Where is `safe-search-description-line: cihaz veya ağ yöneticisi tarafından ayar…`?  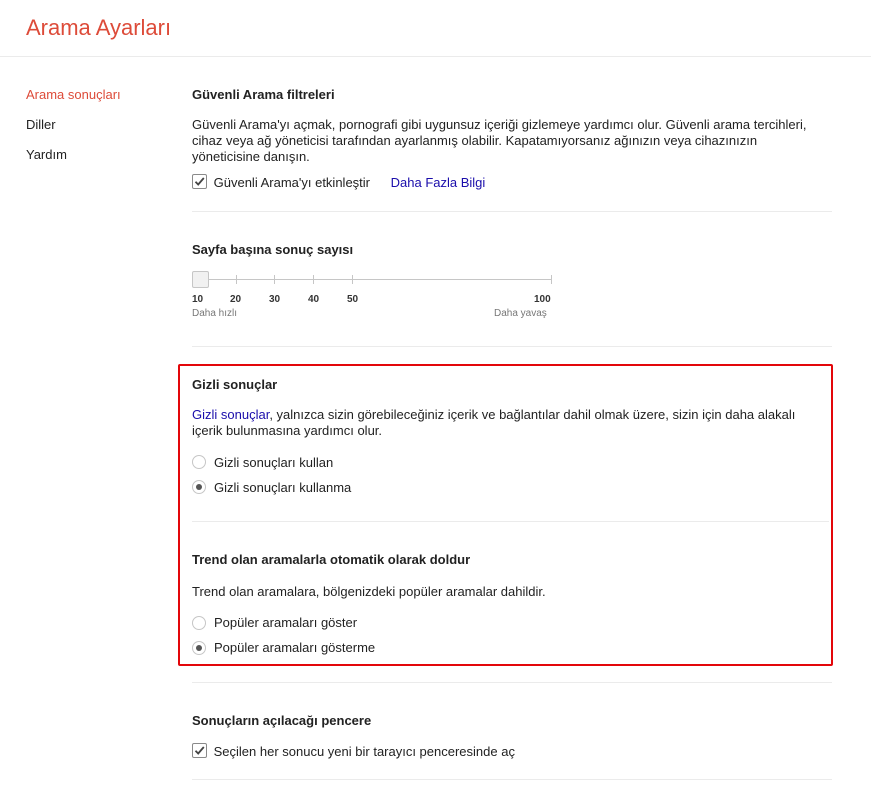 safe-search-description-line: cihaz veya ağ yöneticisi tarafından ayar… is located at coordinates (475, 140).